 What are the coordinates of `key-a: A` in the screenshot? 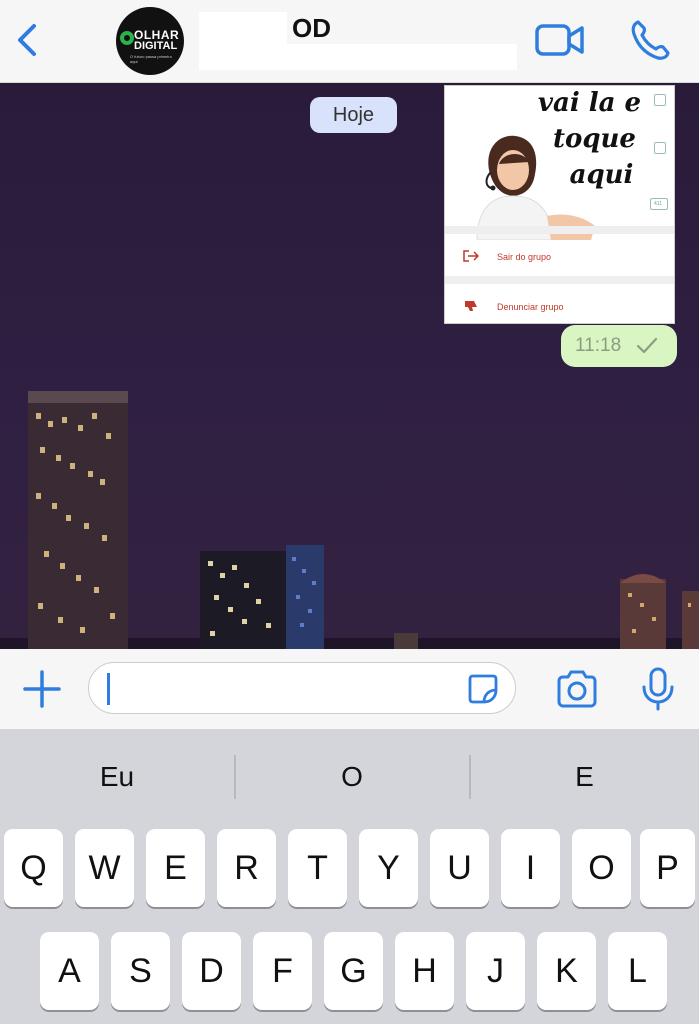 It's located at (69, 971).